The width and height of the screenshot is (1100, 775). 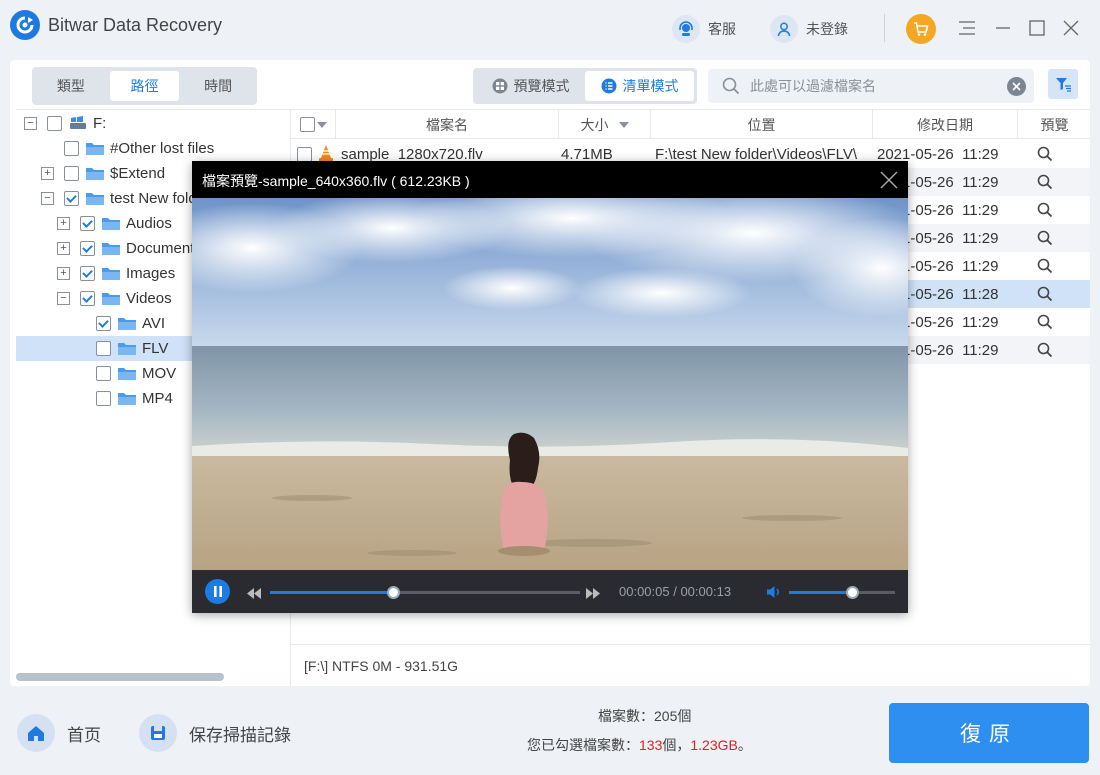 I want to click on row-checkbox, so click(x=304, y=154).